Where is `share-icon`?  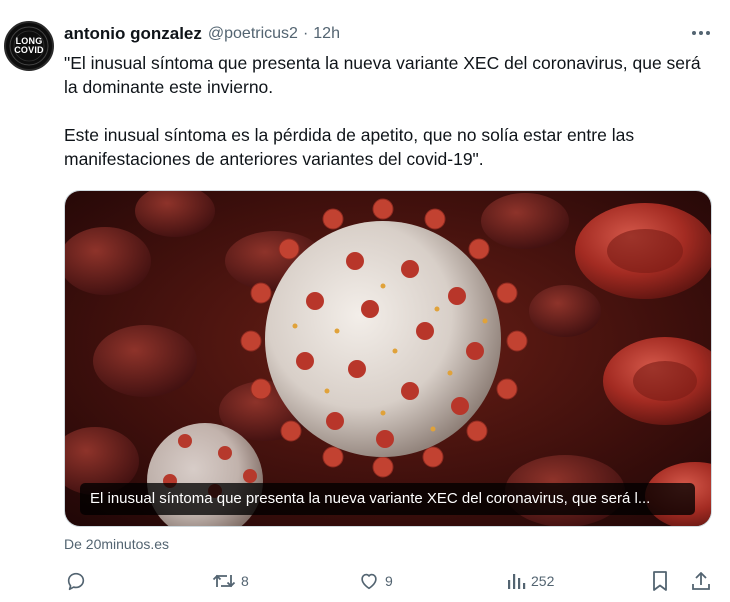 share-icon is located at coordinates (701, 581).